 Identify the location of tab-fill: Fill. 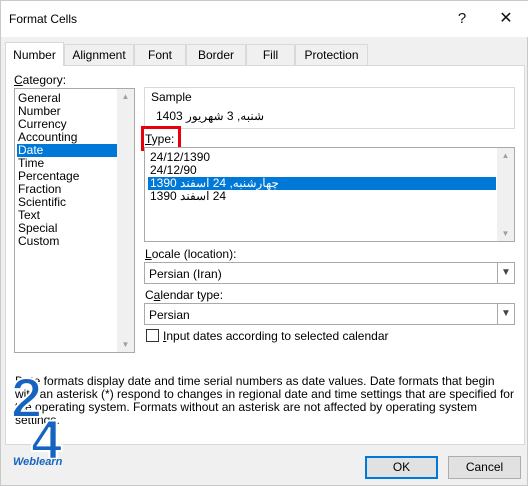
(270, 54).